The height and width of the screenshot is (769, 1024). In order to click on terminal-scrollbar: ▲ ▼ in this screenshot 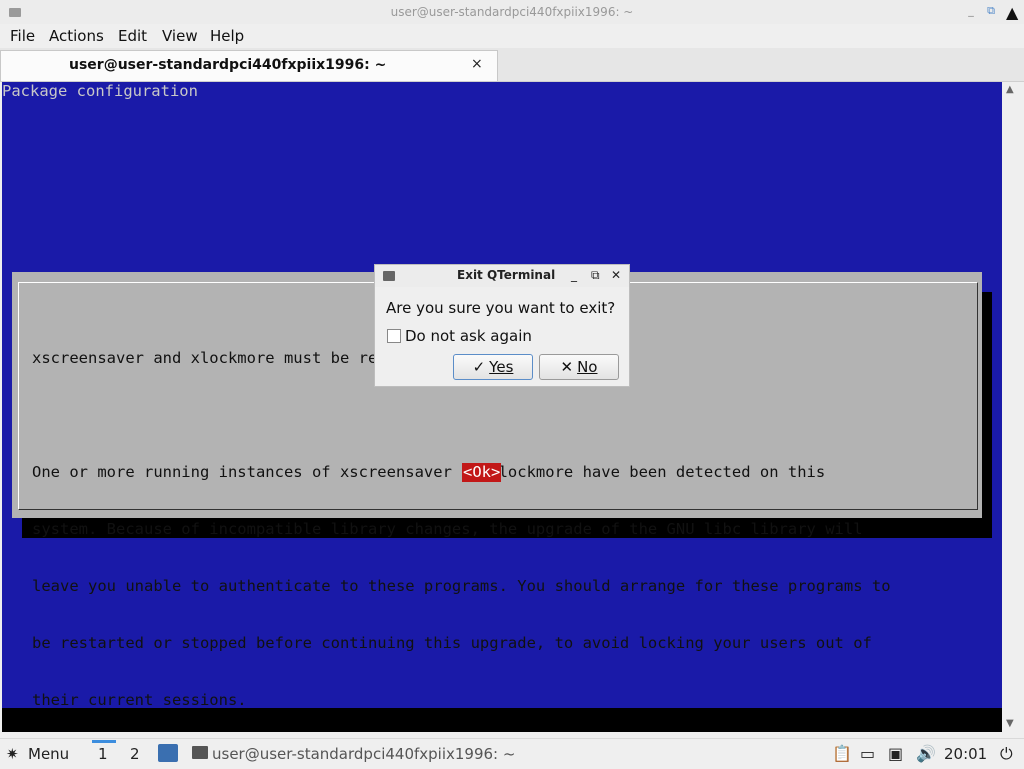, I will do `click(1012, 407)`.